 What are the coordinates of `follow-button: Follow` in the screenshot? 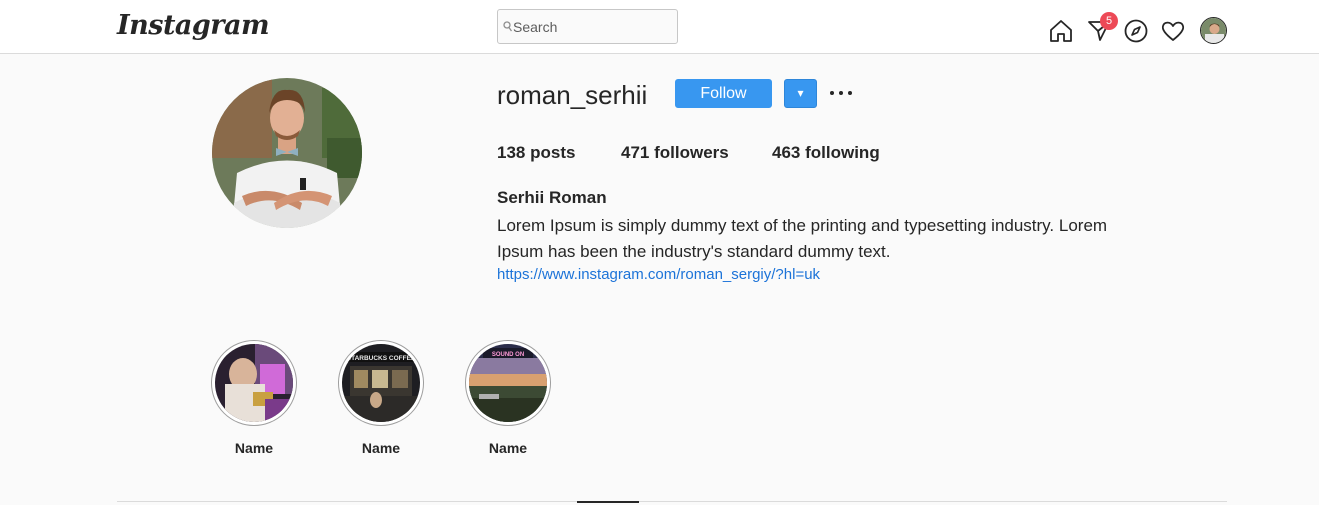 It's located at (723, 93).